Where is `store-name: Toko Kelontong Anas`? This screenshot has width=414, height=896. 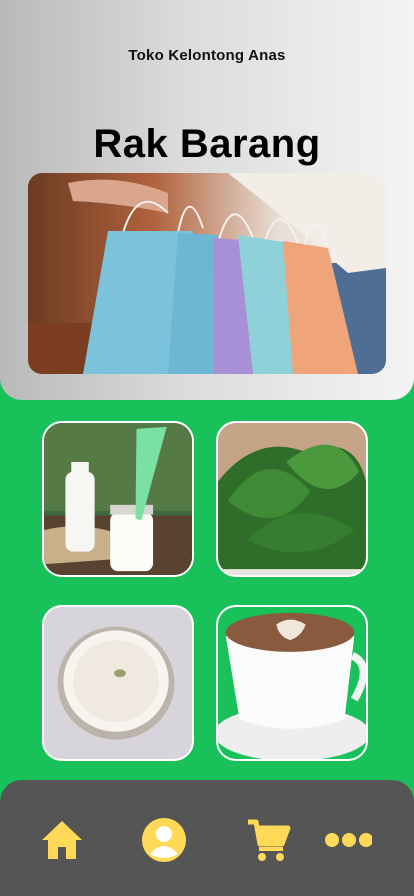 store-name: Toko Kelontong Anas is located at coordinates (207, 55).